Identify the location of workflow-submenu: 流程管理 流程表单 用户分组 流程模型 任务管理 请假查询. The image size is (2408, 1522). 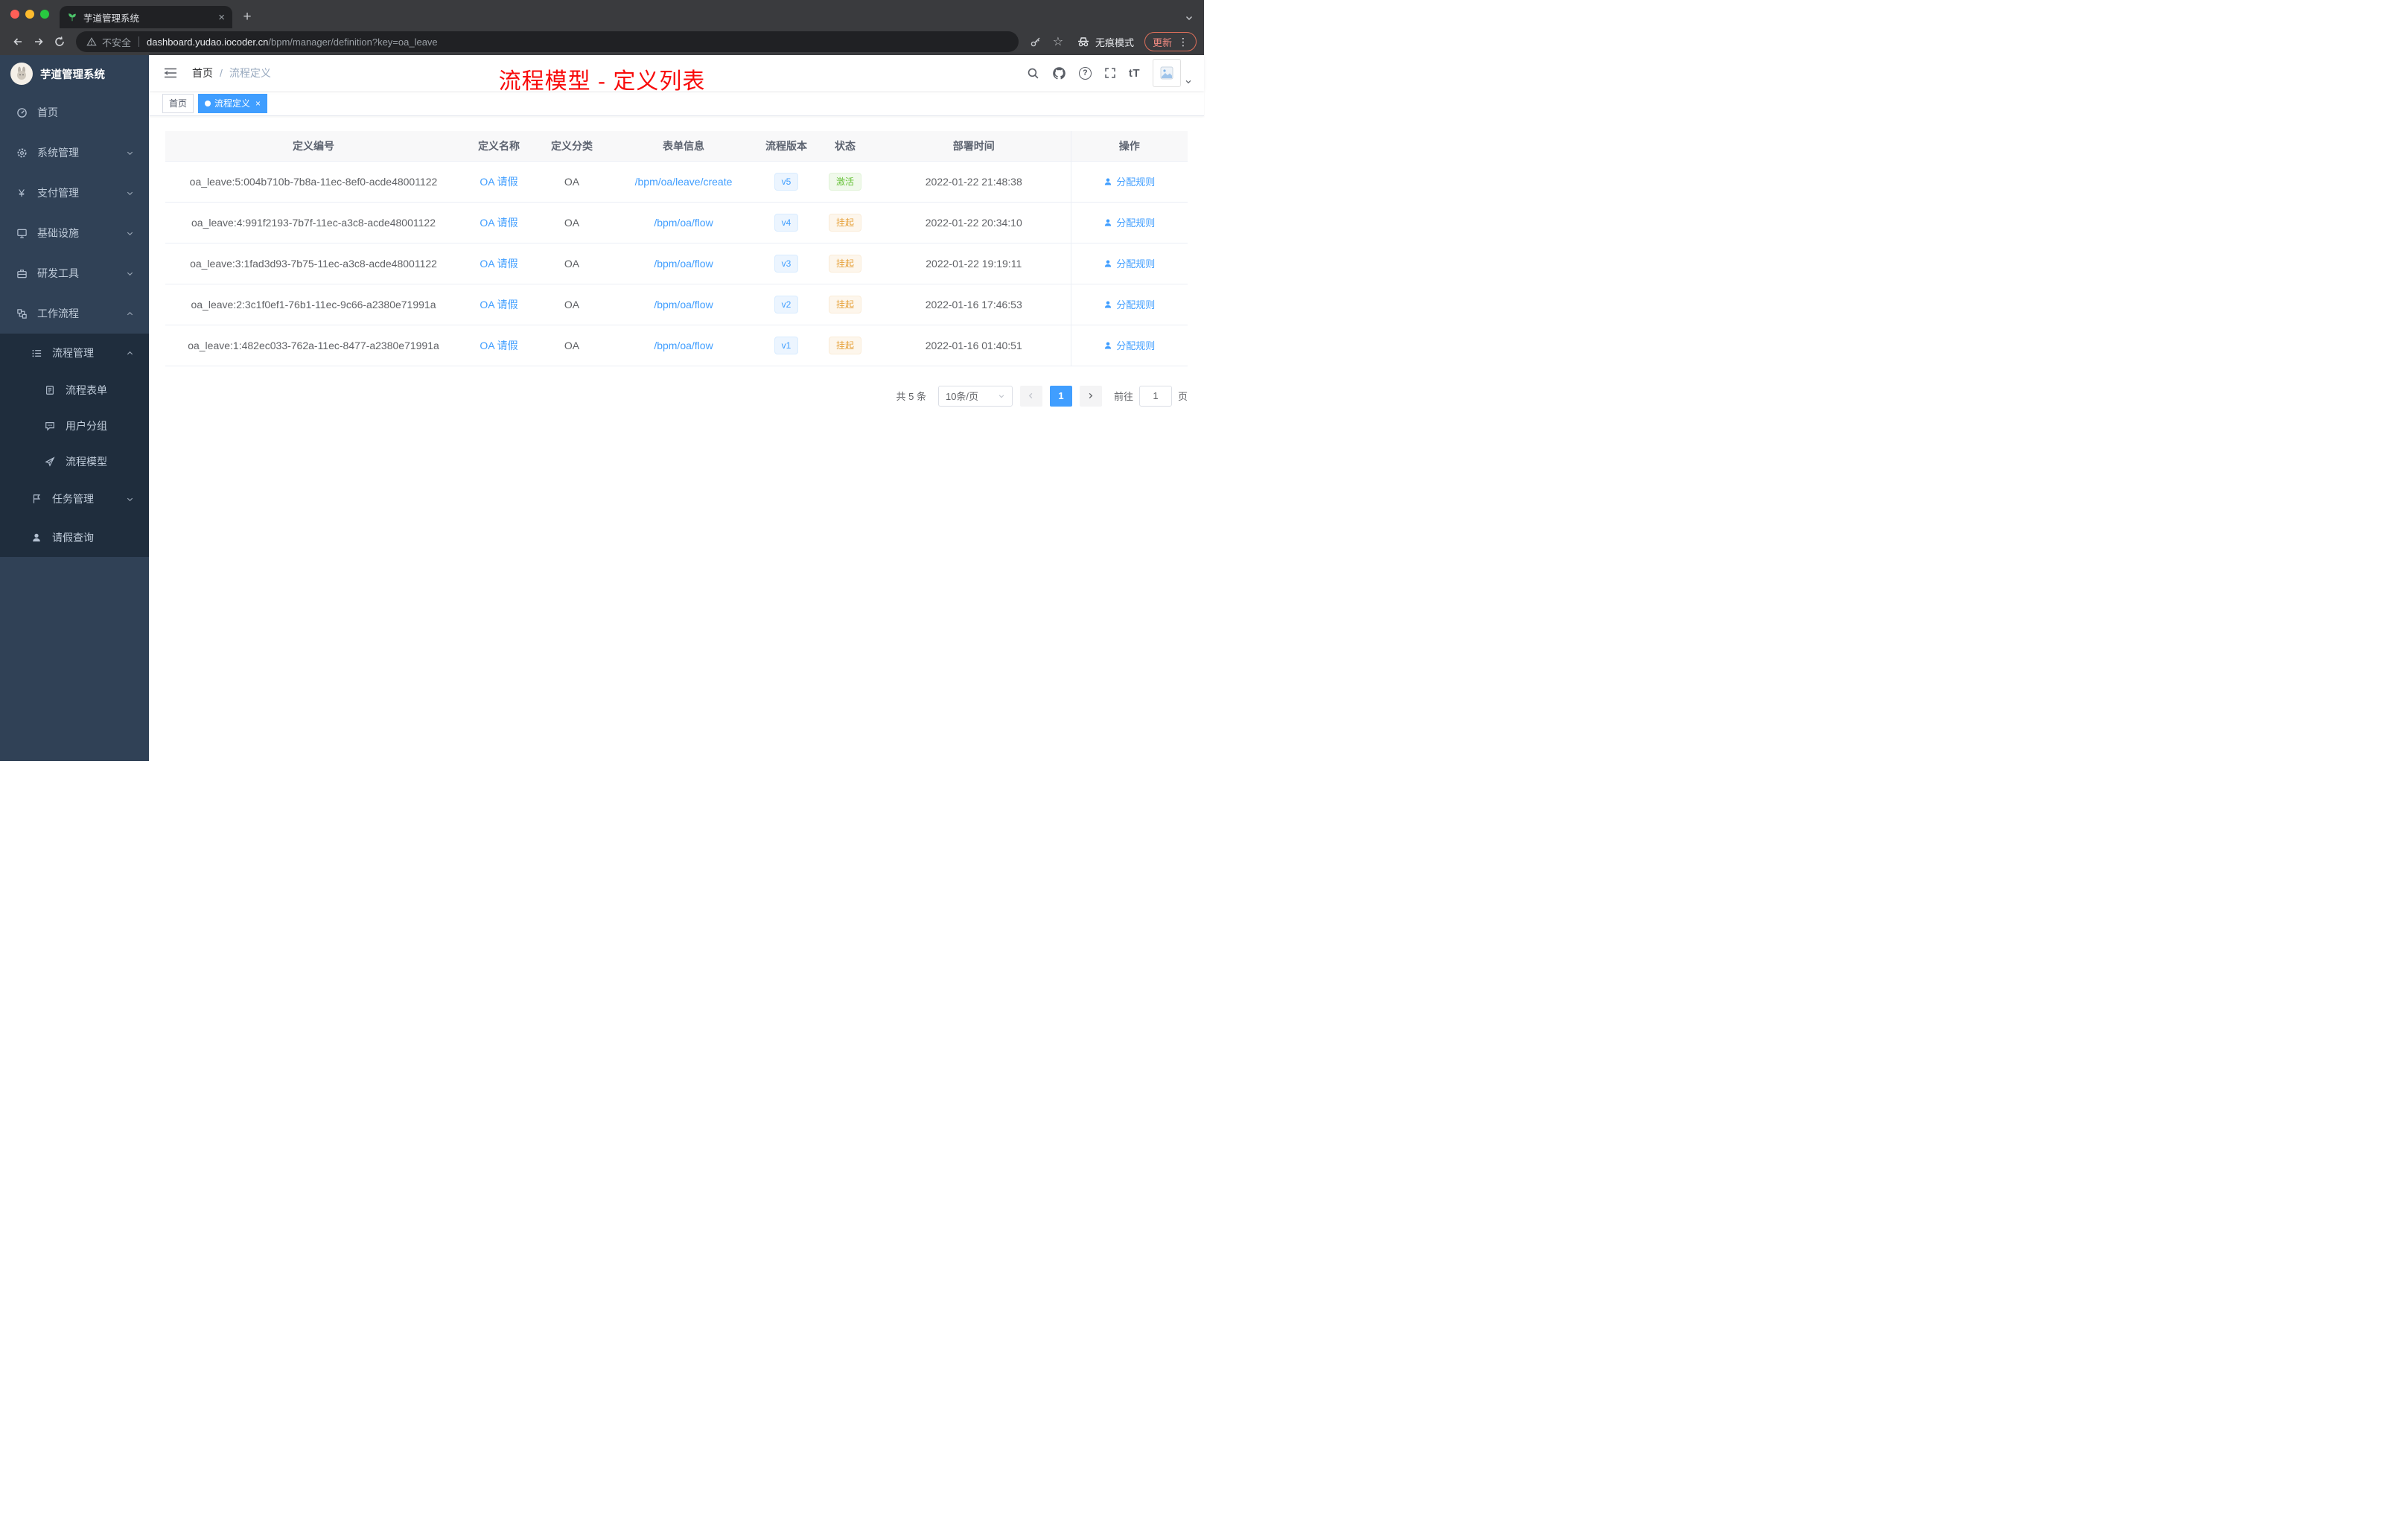
(74, 445).